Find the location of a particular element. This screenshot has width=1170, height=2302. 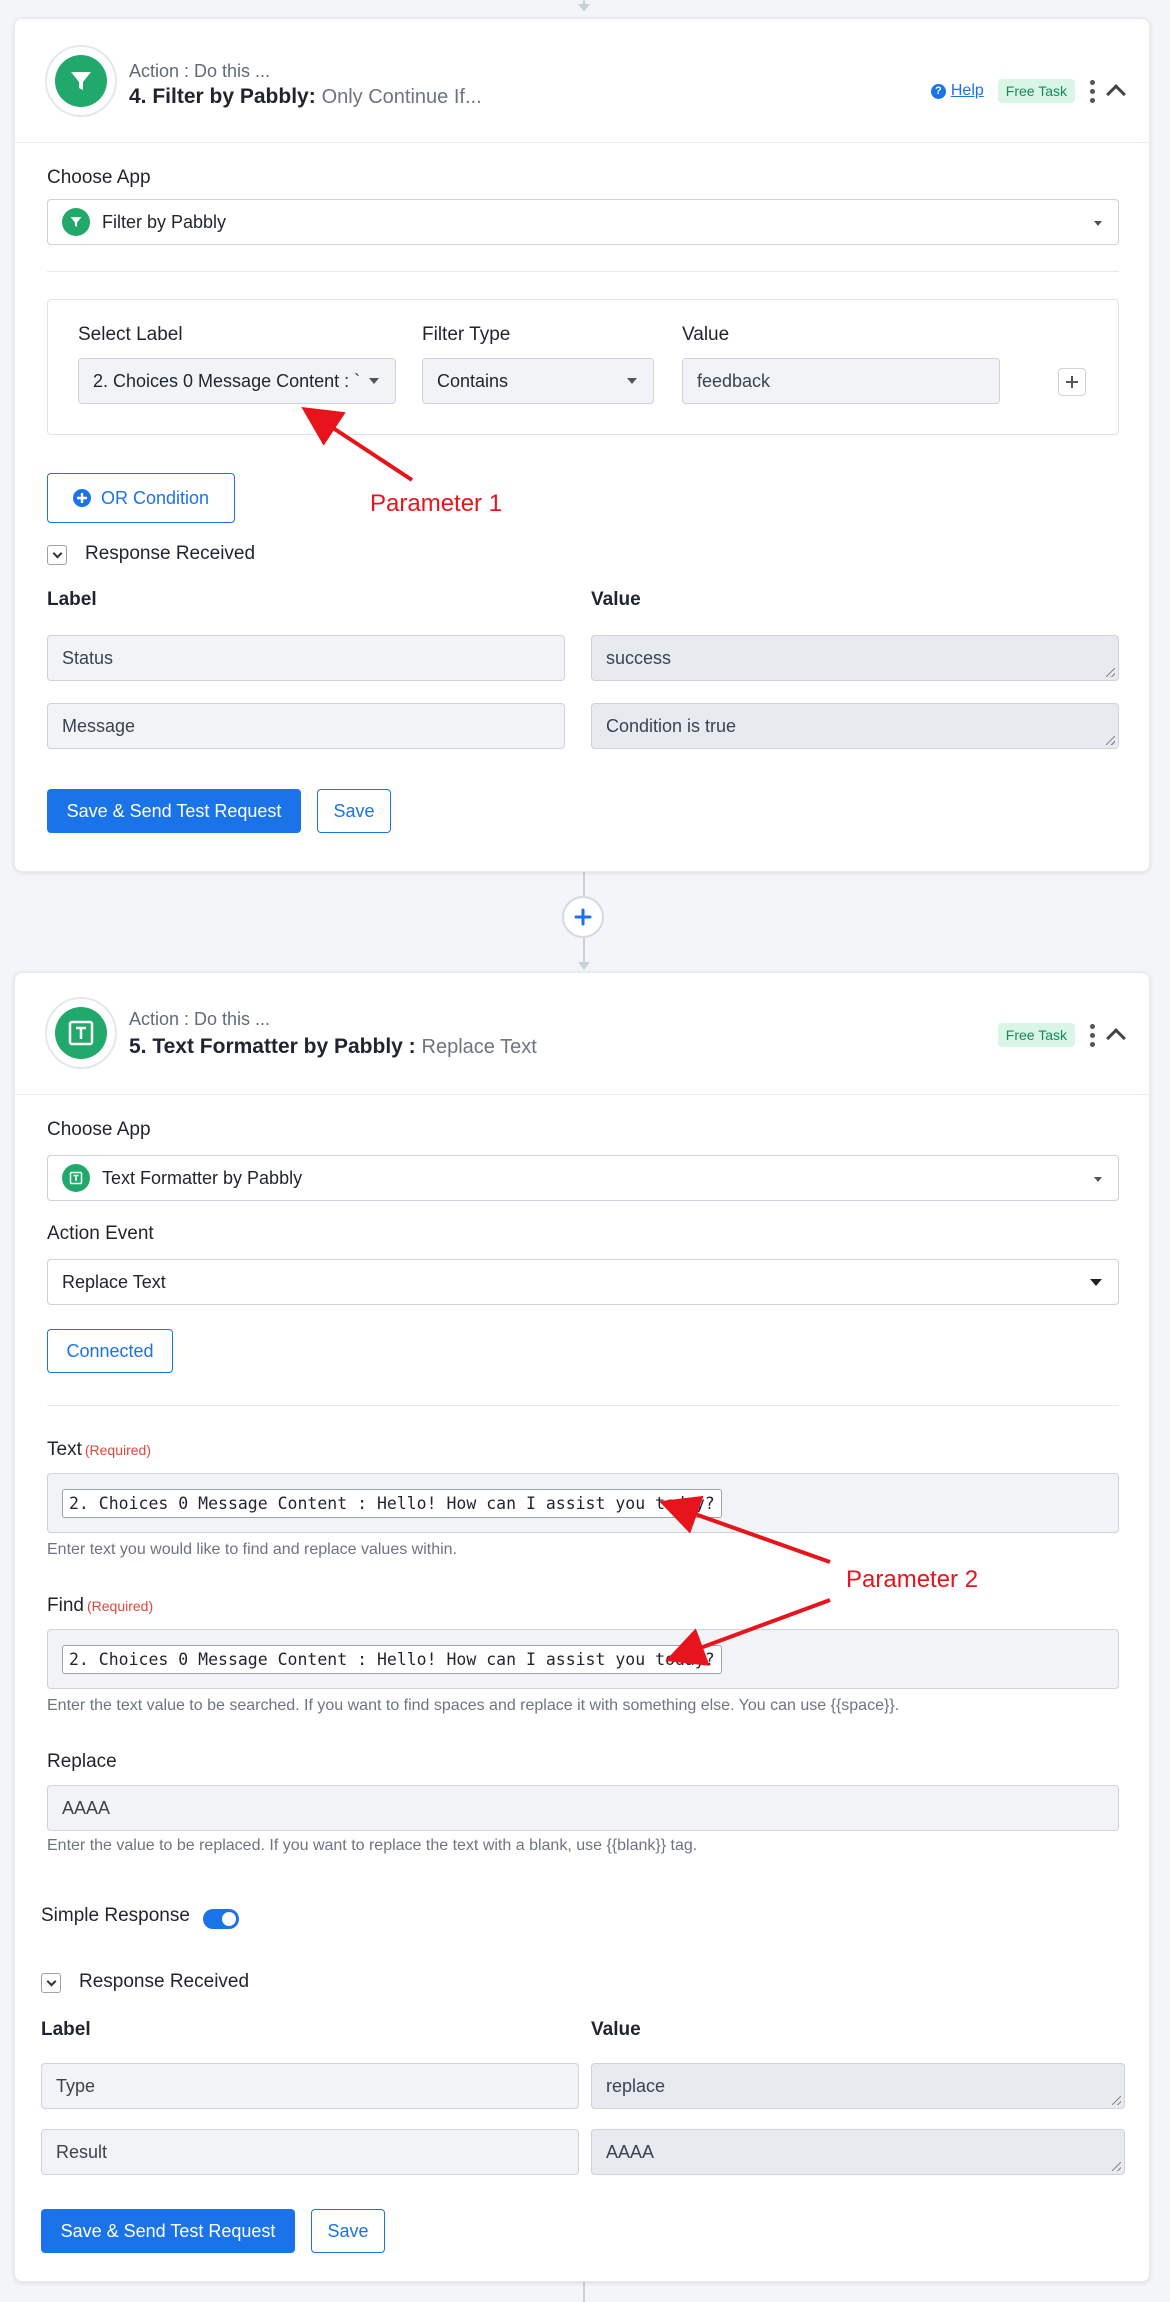

filter-value-input: feedback is located at coordinates (841, 381).